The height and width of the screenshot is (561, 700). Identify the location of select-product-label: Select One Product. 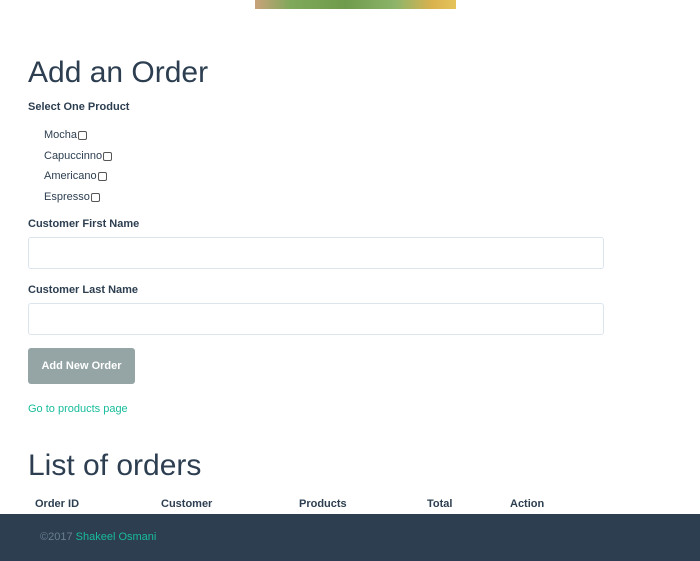
(79, 107).